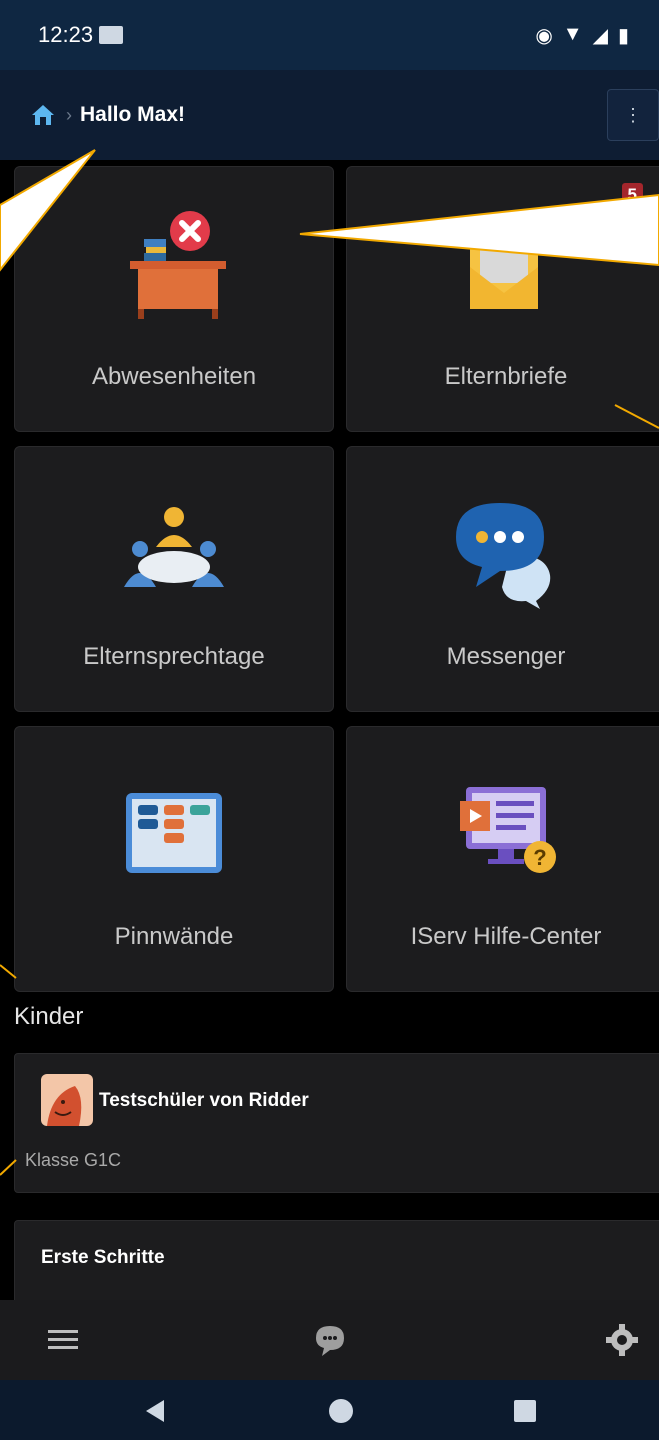 The height and width of the screenshot is (1440, 659). Describe the element at coordinates (178, 265) in the screenshot. I see `desk-absence-icon` at that location.